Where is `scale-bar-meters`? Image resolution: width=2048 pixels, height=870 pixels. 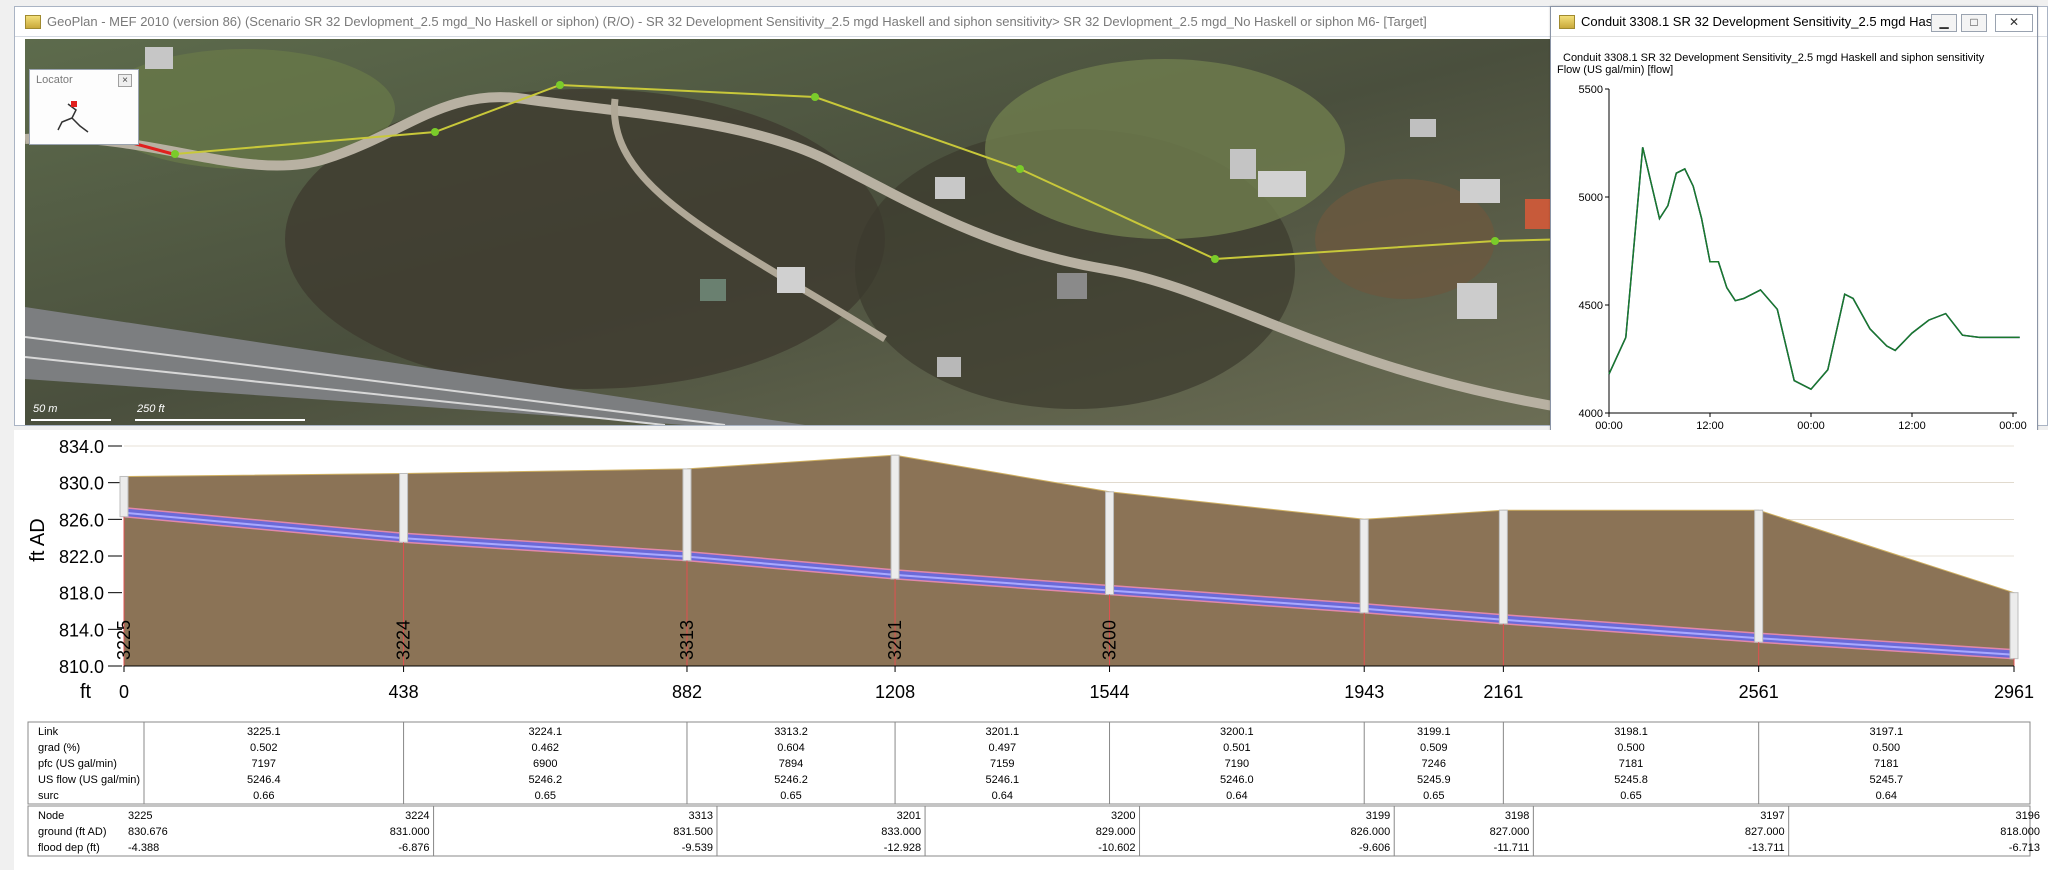 scale-bar-meters is located at coordinates (71, 420).